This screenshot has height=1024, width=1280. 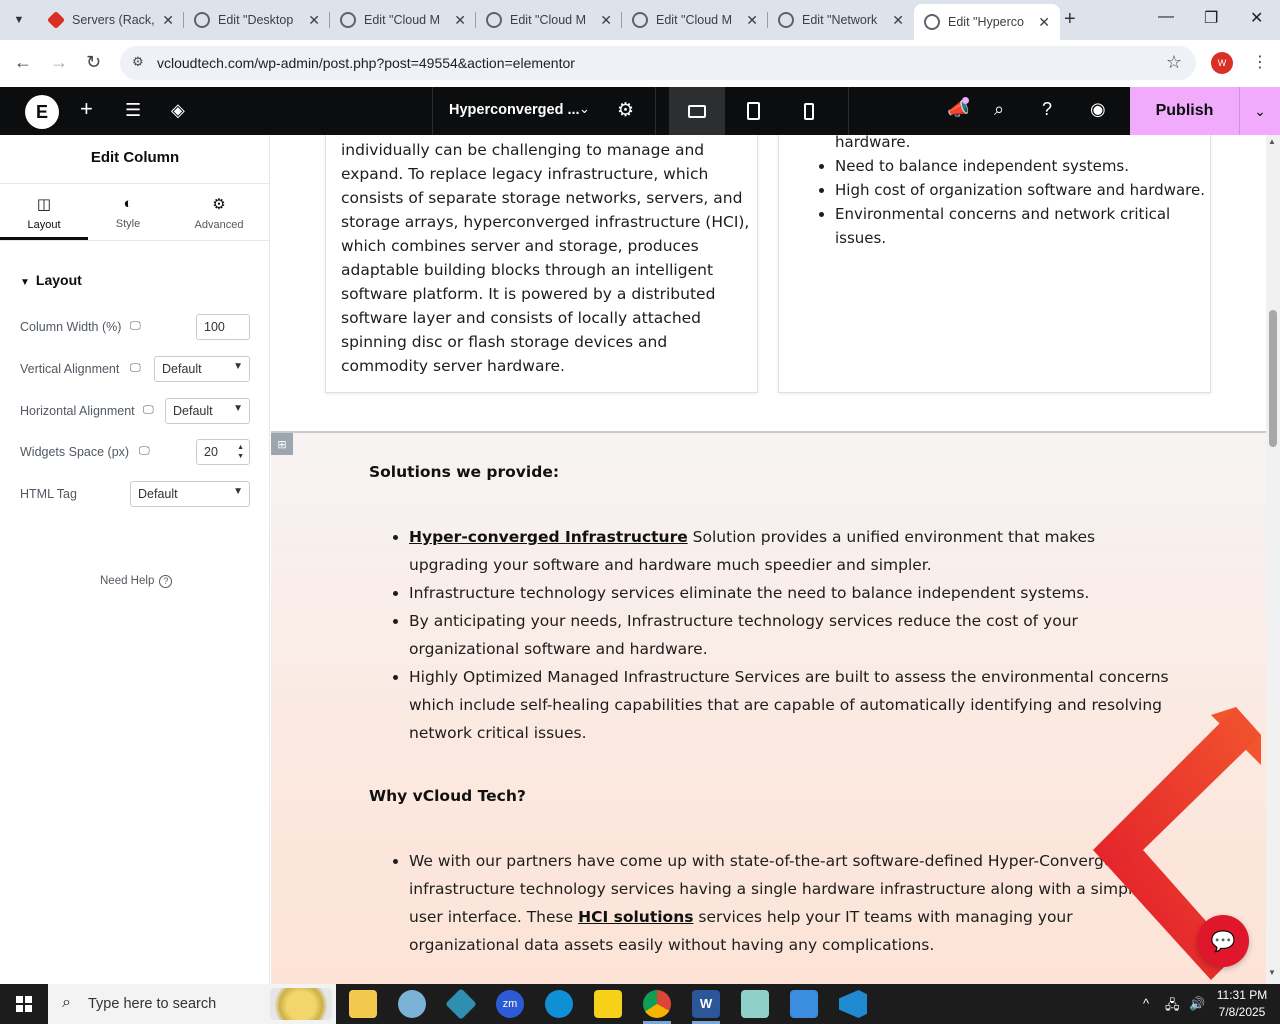 What do you see at coordinates (363, 1004) in the screenshot?
I see `file-explorer-icon` at bounding box center [363, 1004].